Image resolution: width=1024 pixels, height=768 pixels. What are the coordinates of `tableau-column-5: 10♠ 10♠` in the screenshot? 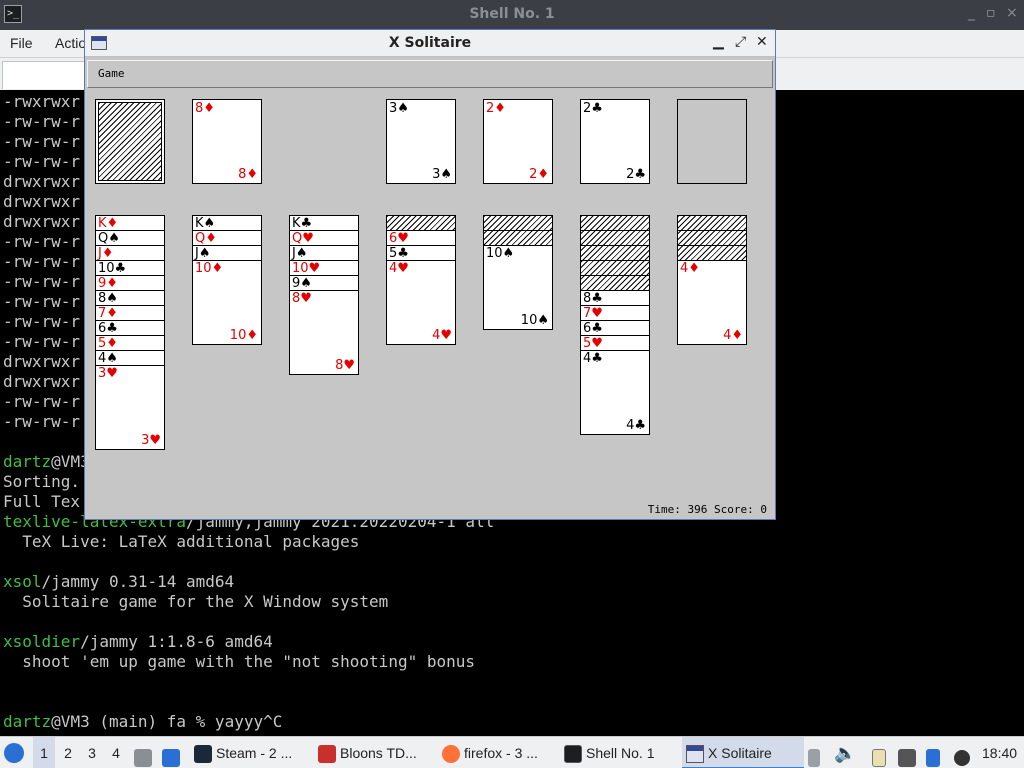 It's located at (518, 287).